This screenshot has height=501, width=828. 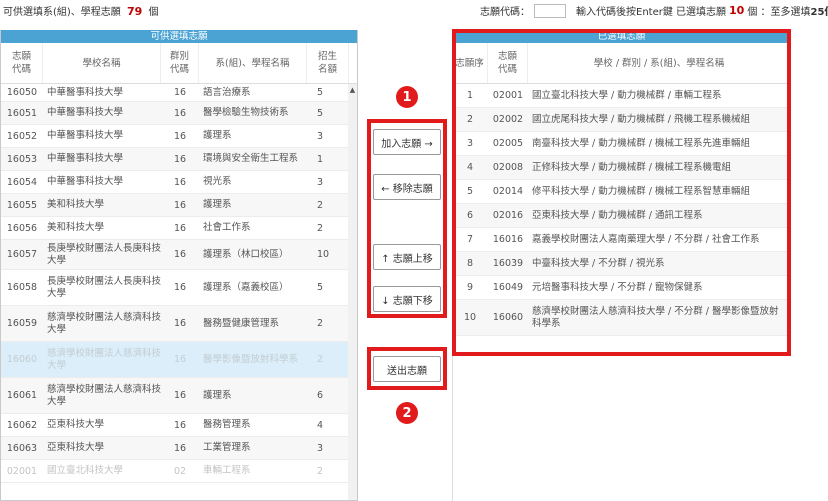 What do you see at coordinates (352, 292) in the screenshot?
I see `scrollbar: ▲` at bounding box center [352, 292].